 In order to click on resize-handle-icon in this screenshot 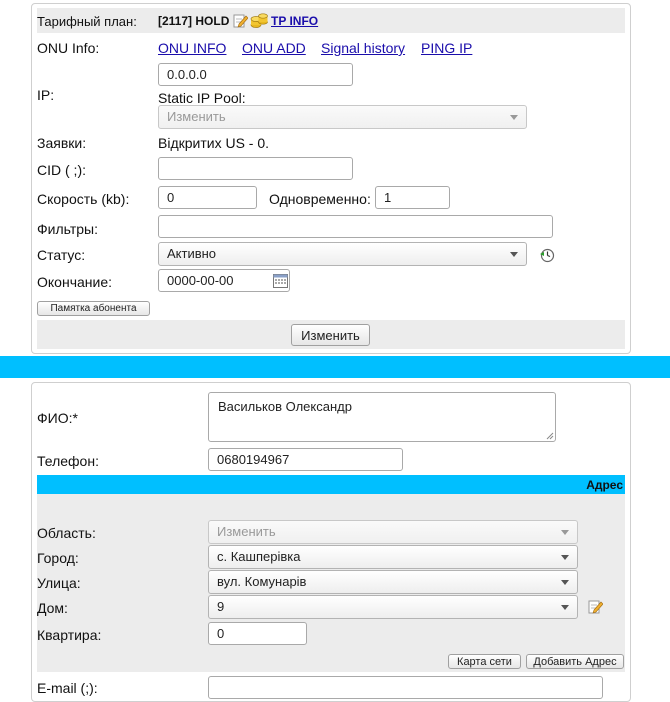, I will do `click(550, 436)`.